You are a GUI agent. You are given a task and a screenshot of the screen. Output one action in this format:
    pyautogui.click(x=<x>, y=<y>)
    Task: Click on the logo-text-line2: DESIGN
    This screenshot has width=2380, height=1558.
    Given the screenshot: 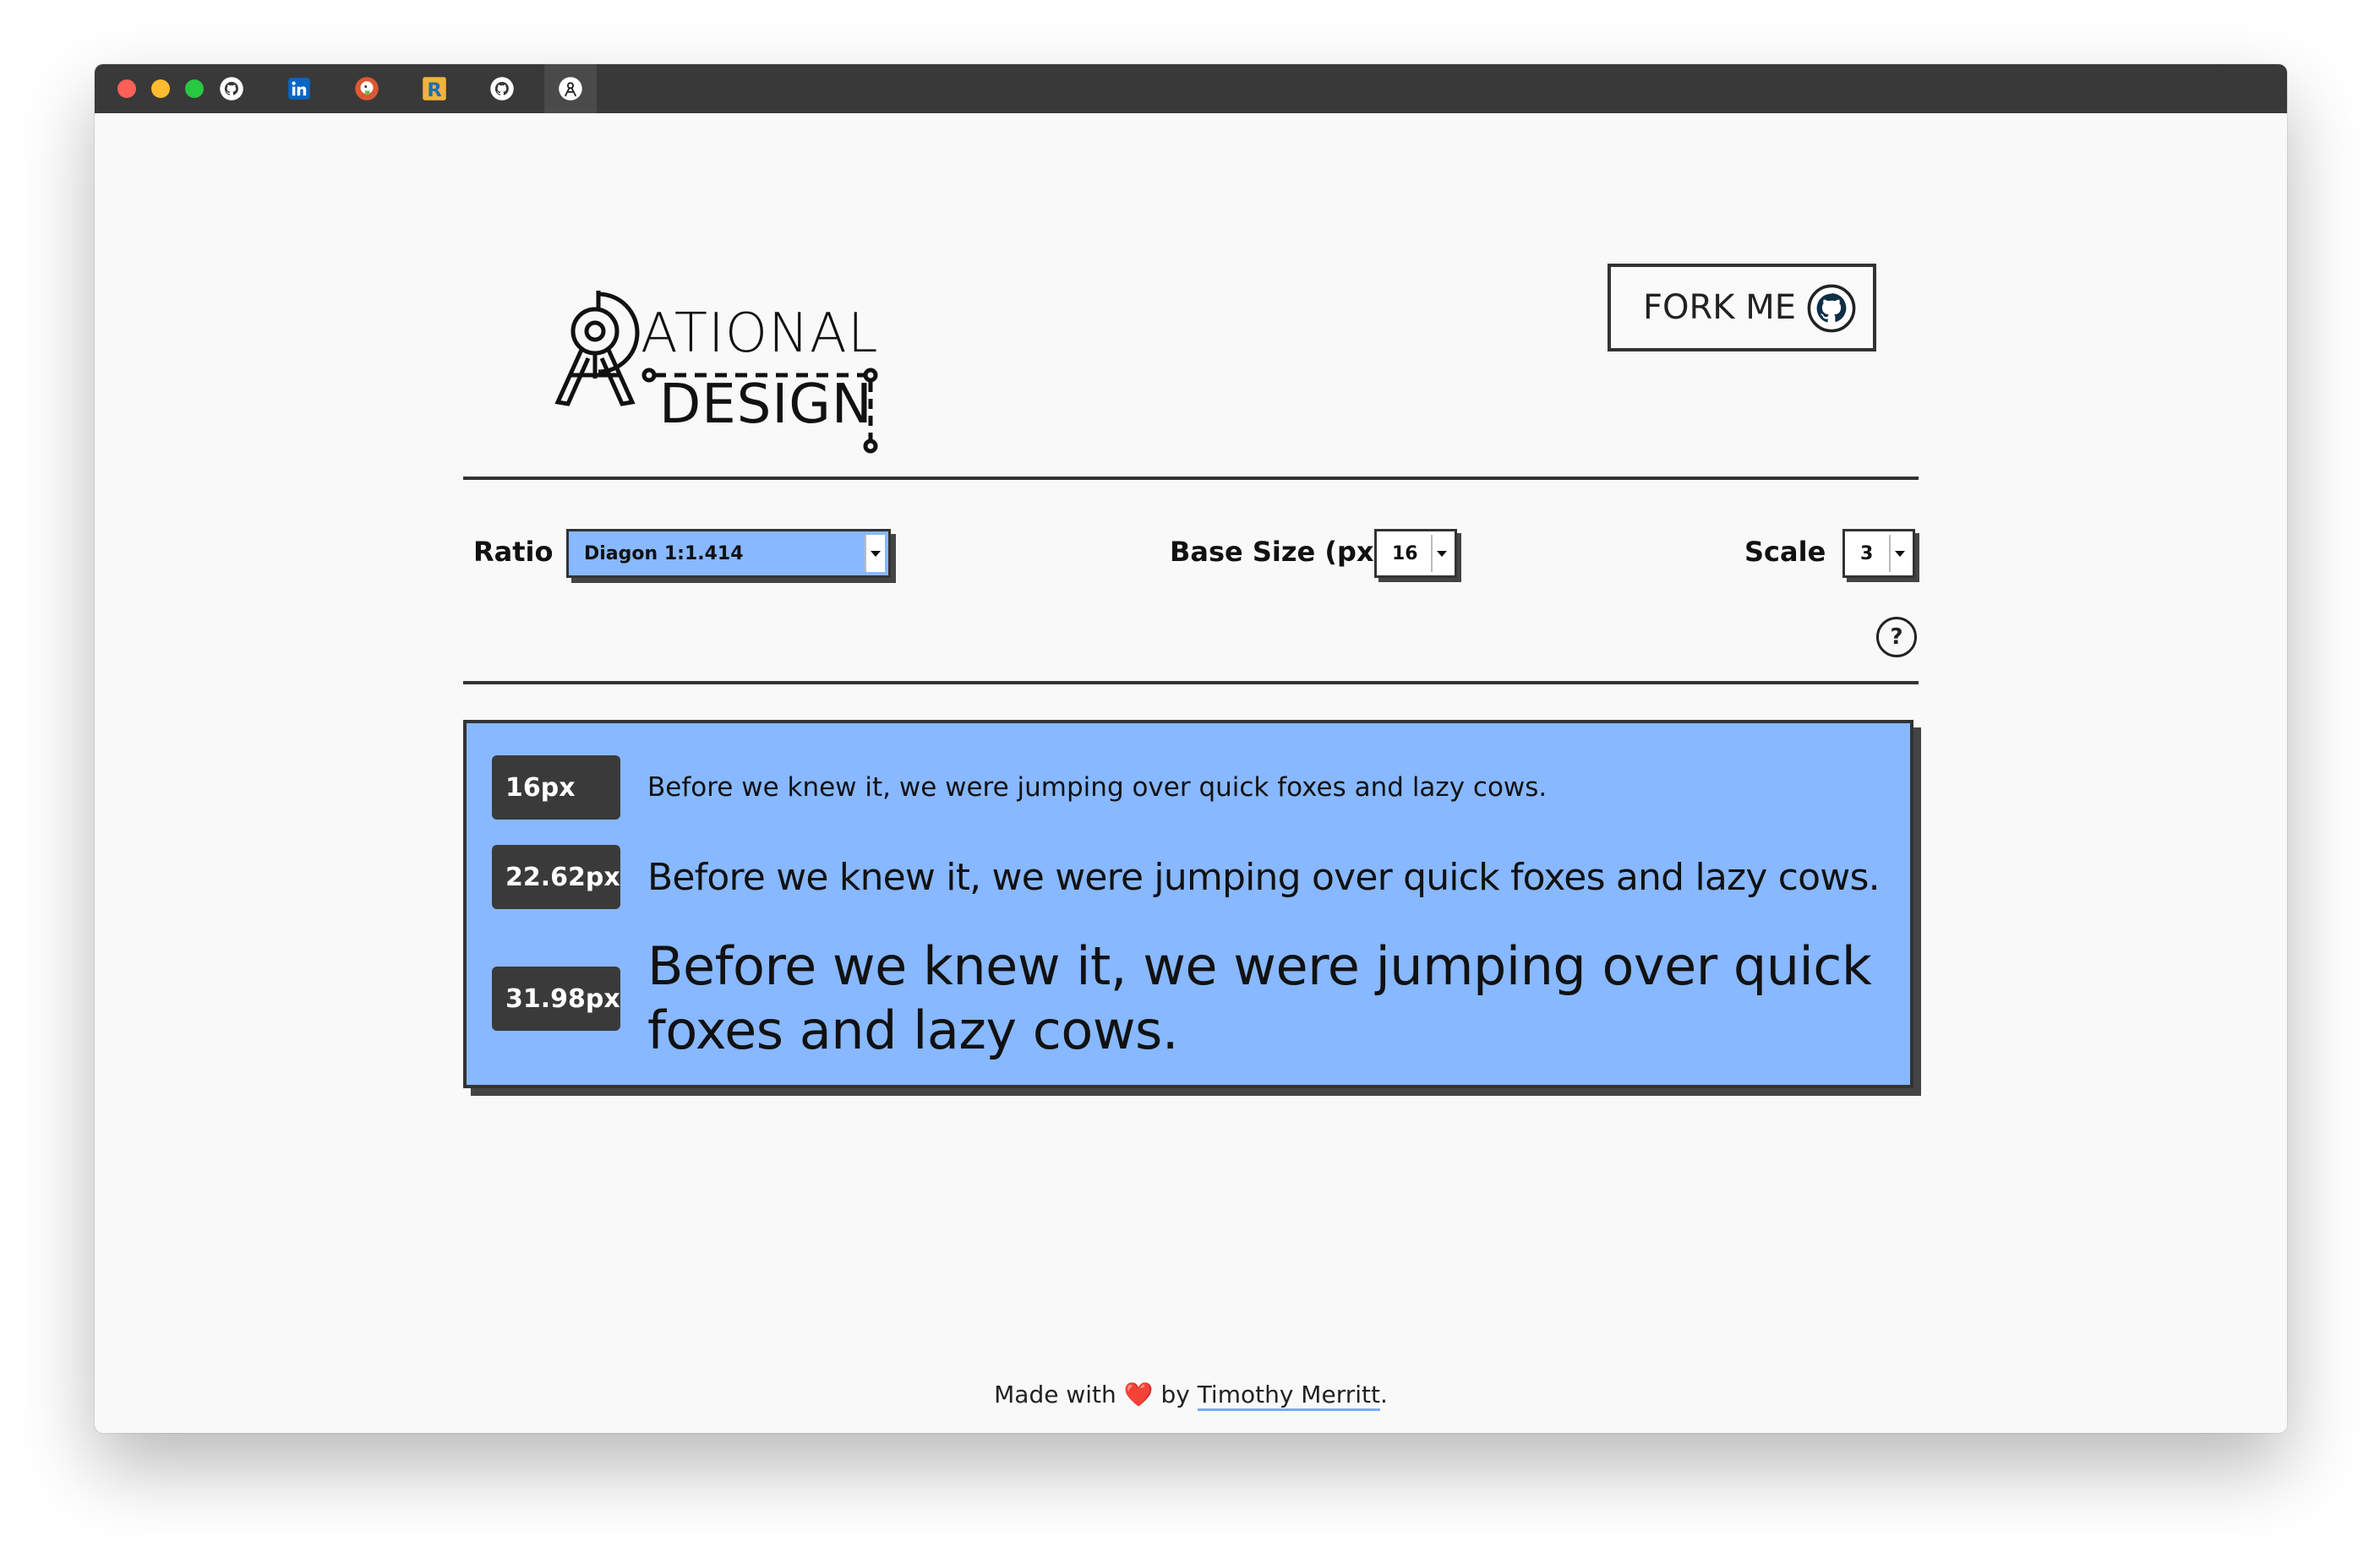 What is the action you would take?
    pyautogui.click(x=766, y=404)
    